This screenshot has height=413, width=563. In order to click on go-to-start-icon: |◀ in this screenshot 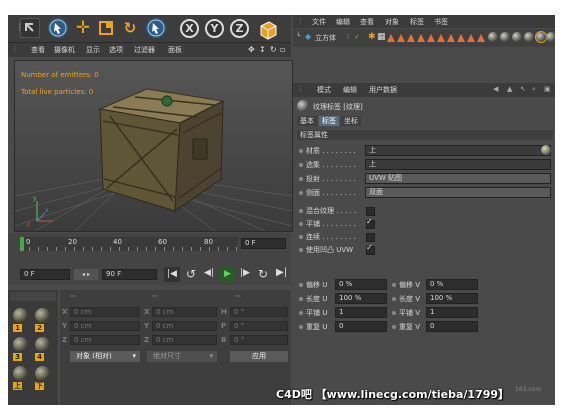, I will do `click(172, 274)`.